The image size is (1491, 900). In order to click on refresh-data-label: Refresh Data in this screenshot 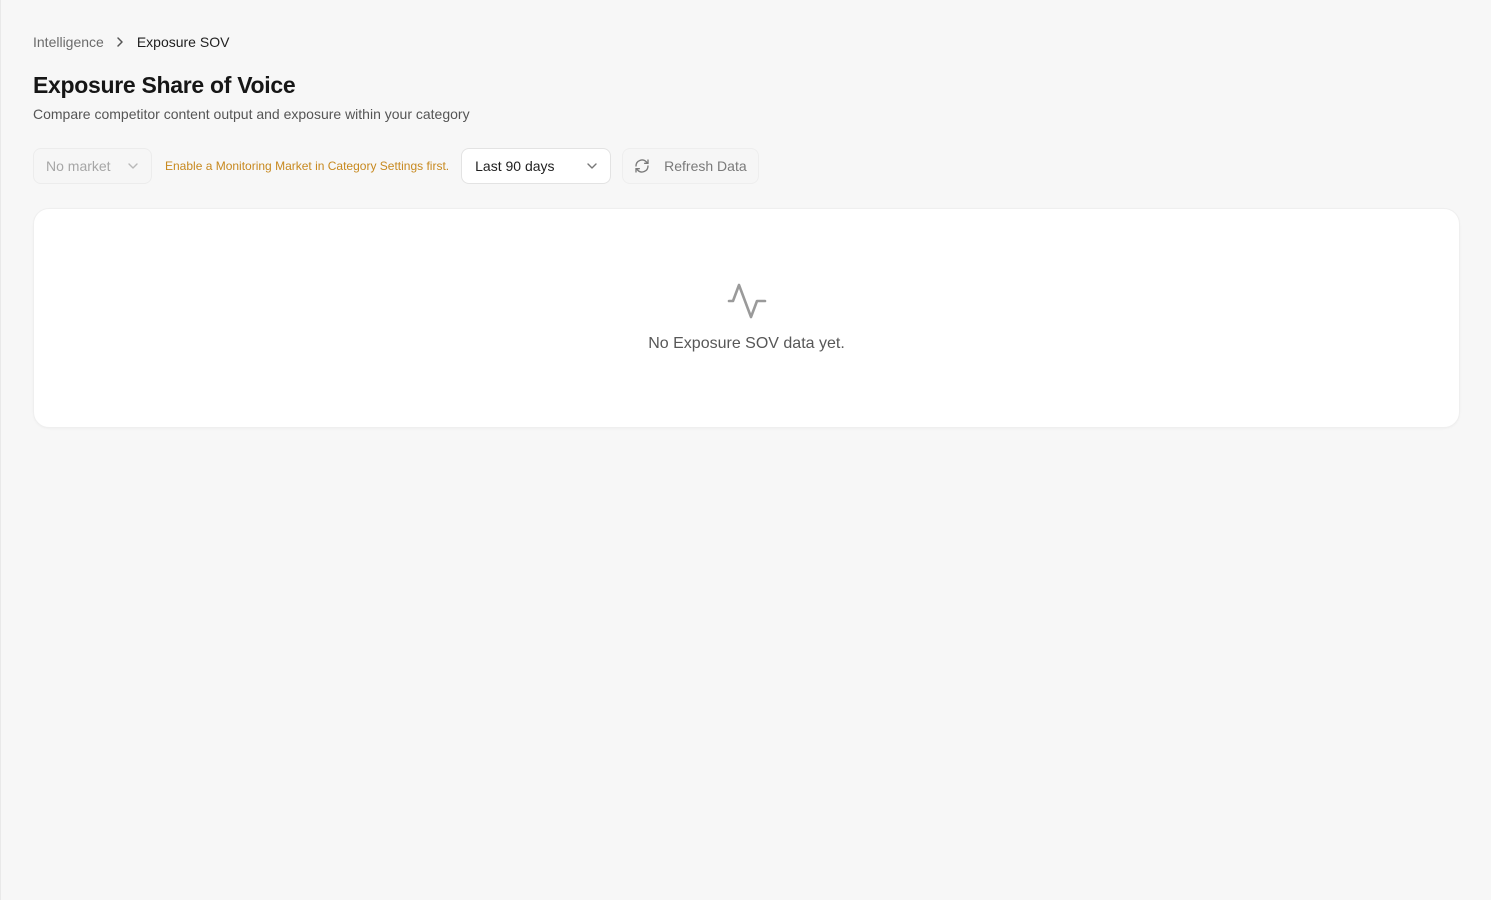, I will do `click(705, 166)`.